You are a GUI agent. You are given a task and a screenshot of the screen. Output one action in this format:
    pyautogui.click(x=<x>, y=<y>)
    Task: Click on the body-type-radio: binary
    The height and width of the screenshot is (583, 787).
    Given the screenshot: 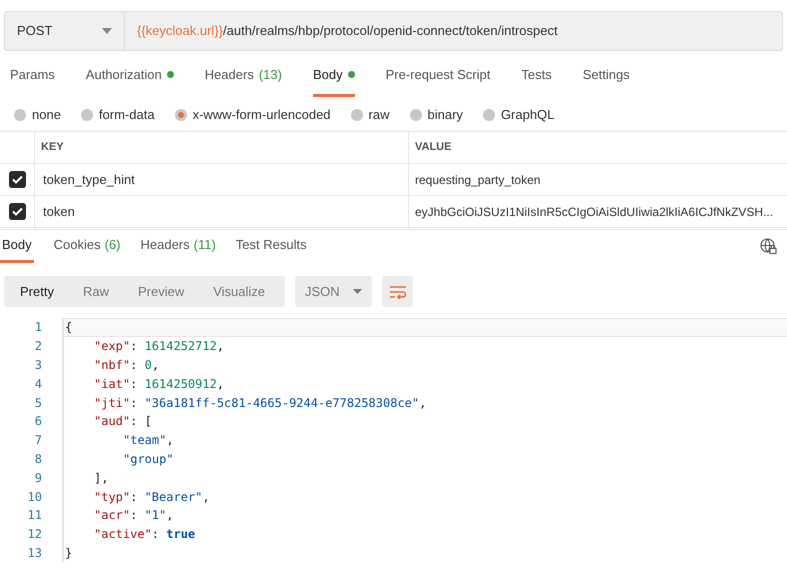 What is the action you would take?
    pyautogui.click(x=436, y=115)
    